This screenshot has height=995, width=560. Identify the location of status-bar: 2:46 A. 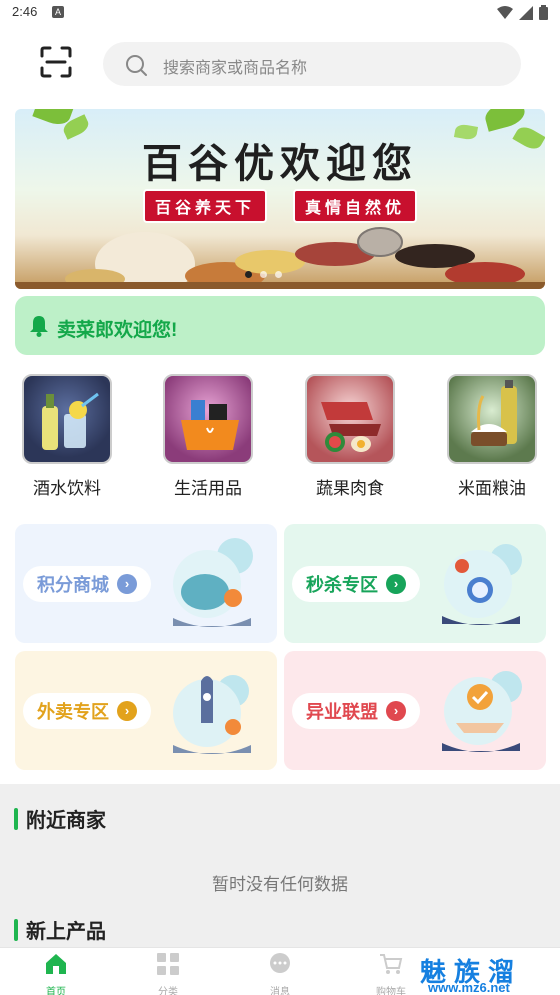
(280, 12).